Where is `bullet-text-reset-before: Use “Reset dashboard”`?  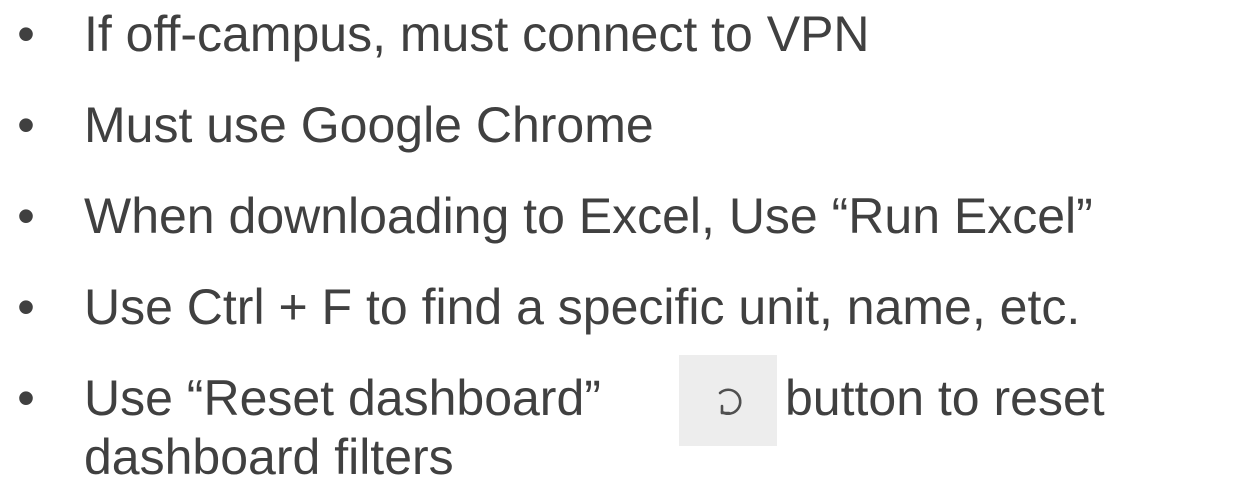
bullet-text-reset-before: Use “Reset dashboard” is located at coordinates (342, 398).